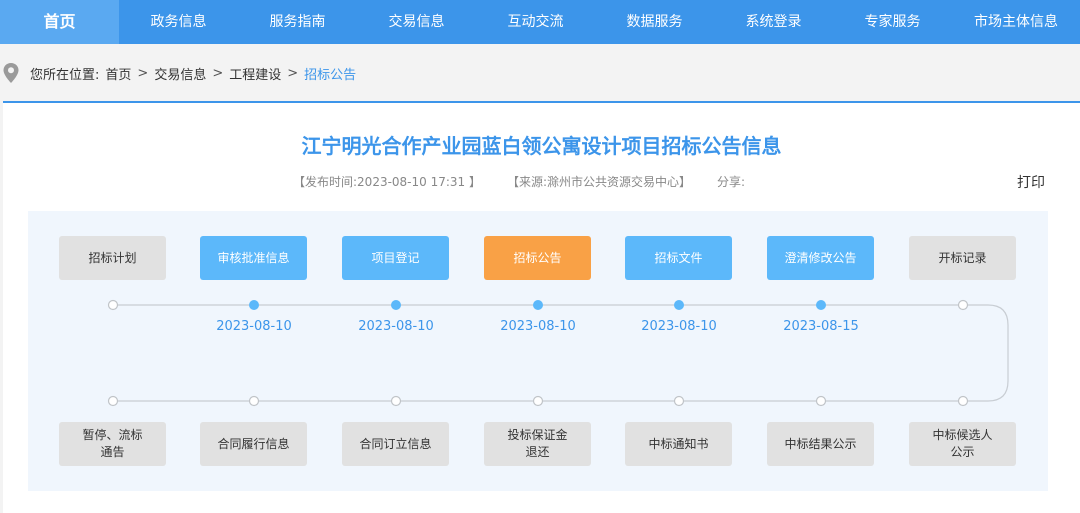 The height and width of the screenshot is (513, 1080). What do you see at coordinates (253, 444) in the screenshot?
I see `step-contract-performance: 合同履行信息` at bounding box center [253, 444].